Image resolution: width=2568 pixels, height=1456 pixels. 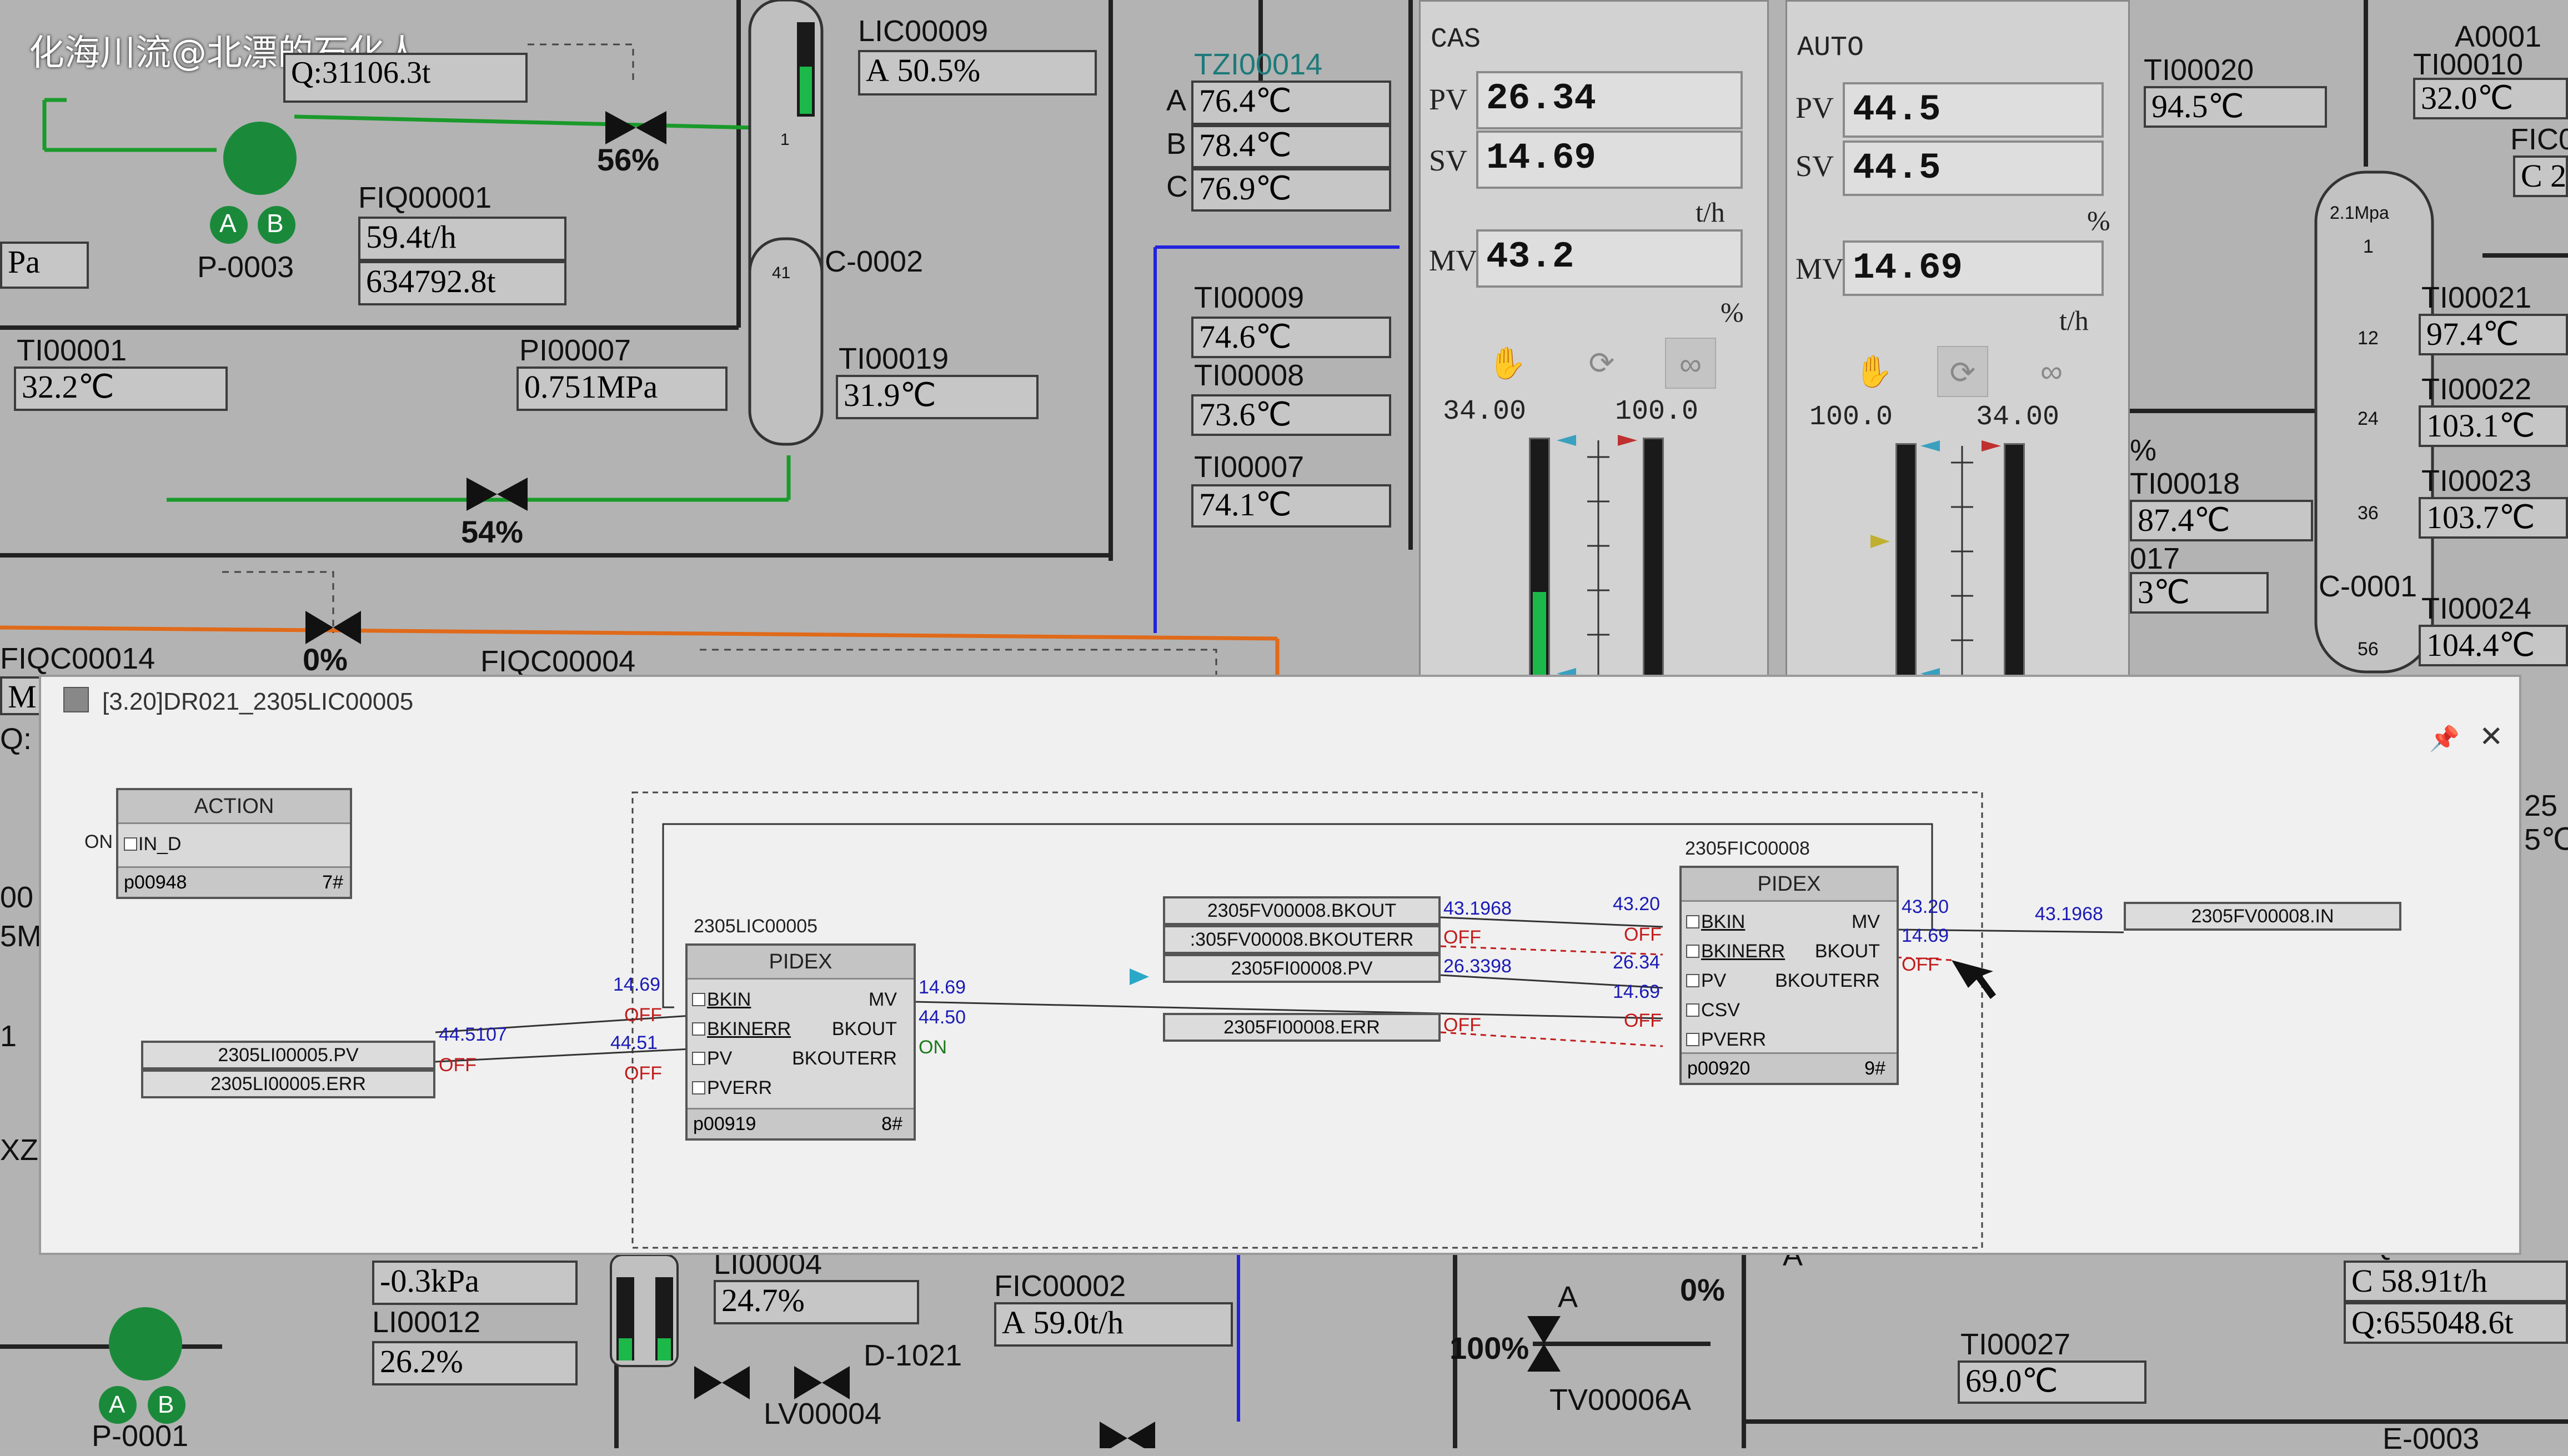 What do you see at coordinates (2368, 246) in the screenshot?
I see `c0001-tray-1: 1` at bounding box center [2368, 246].